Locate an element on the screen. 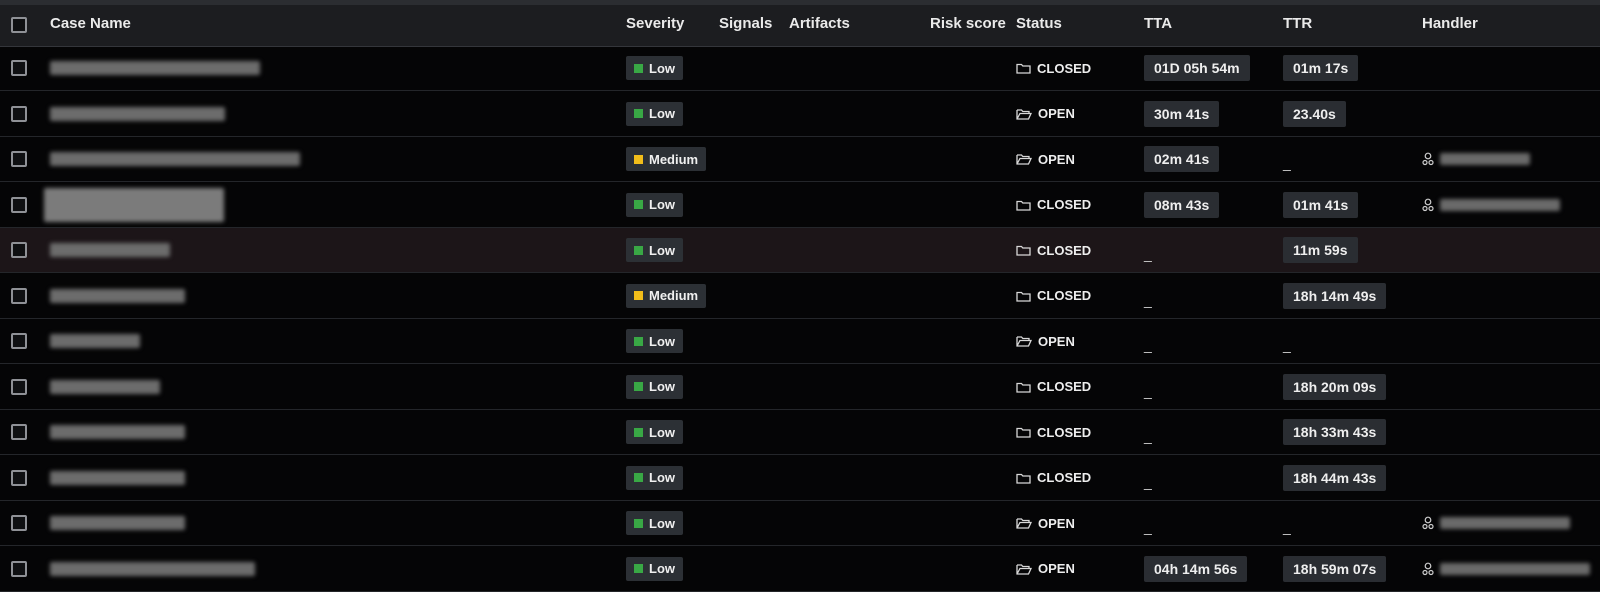  table-row: Low OPEN 30m 41s 23.40s is located at coordinates (800, 114).